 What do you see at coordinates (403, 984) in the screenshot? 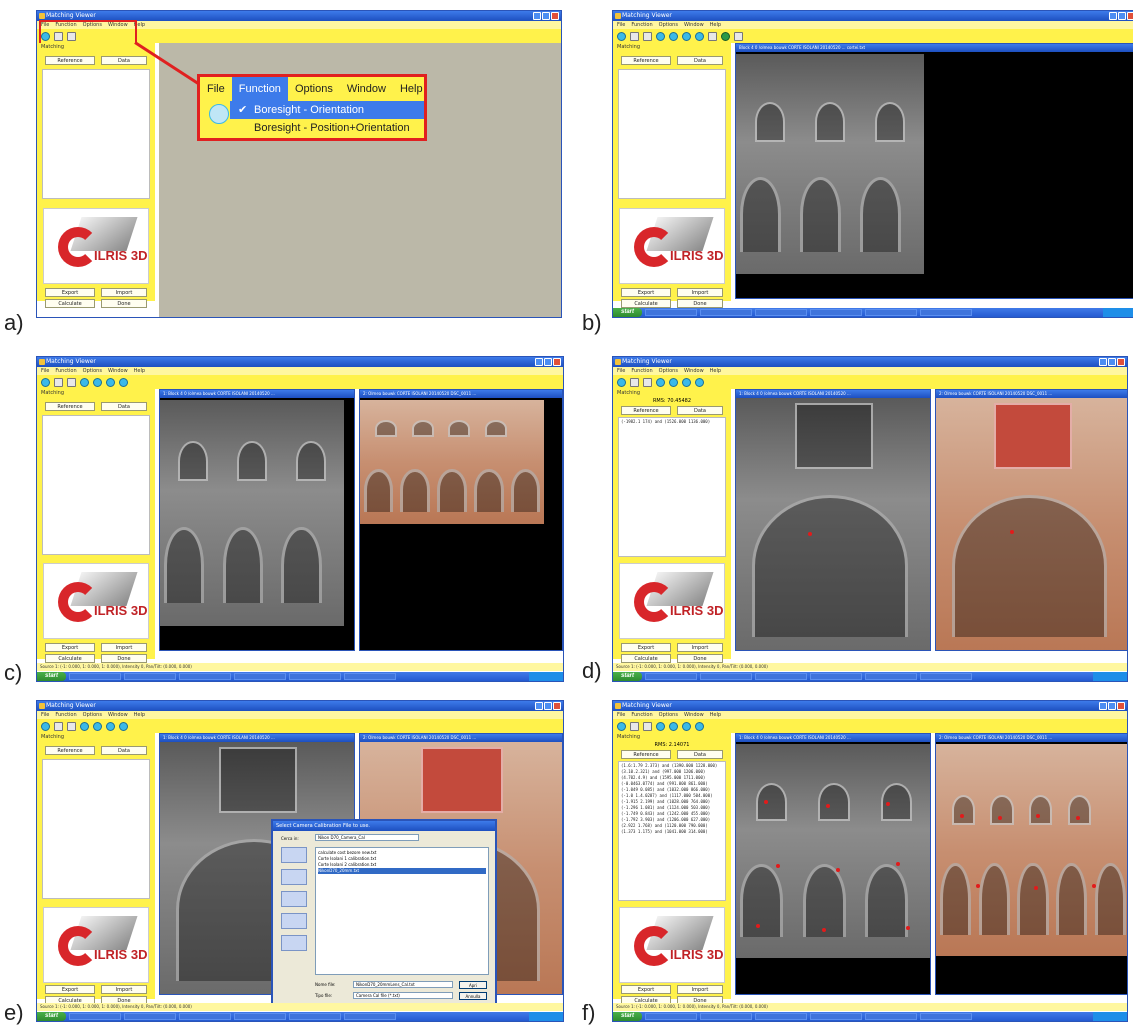
I see `filename-input: NikonD70_20mmLens_Cal.txt` at bounding box center [403, 984].